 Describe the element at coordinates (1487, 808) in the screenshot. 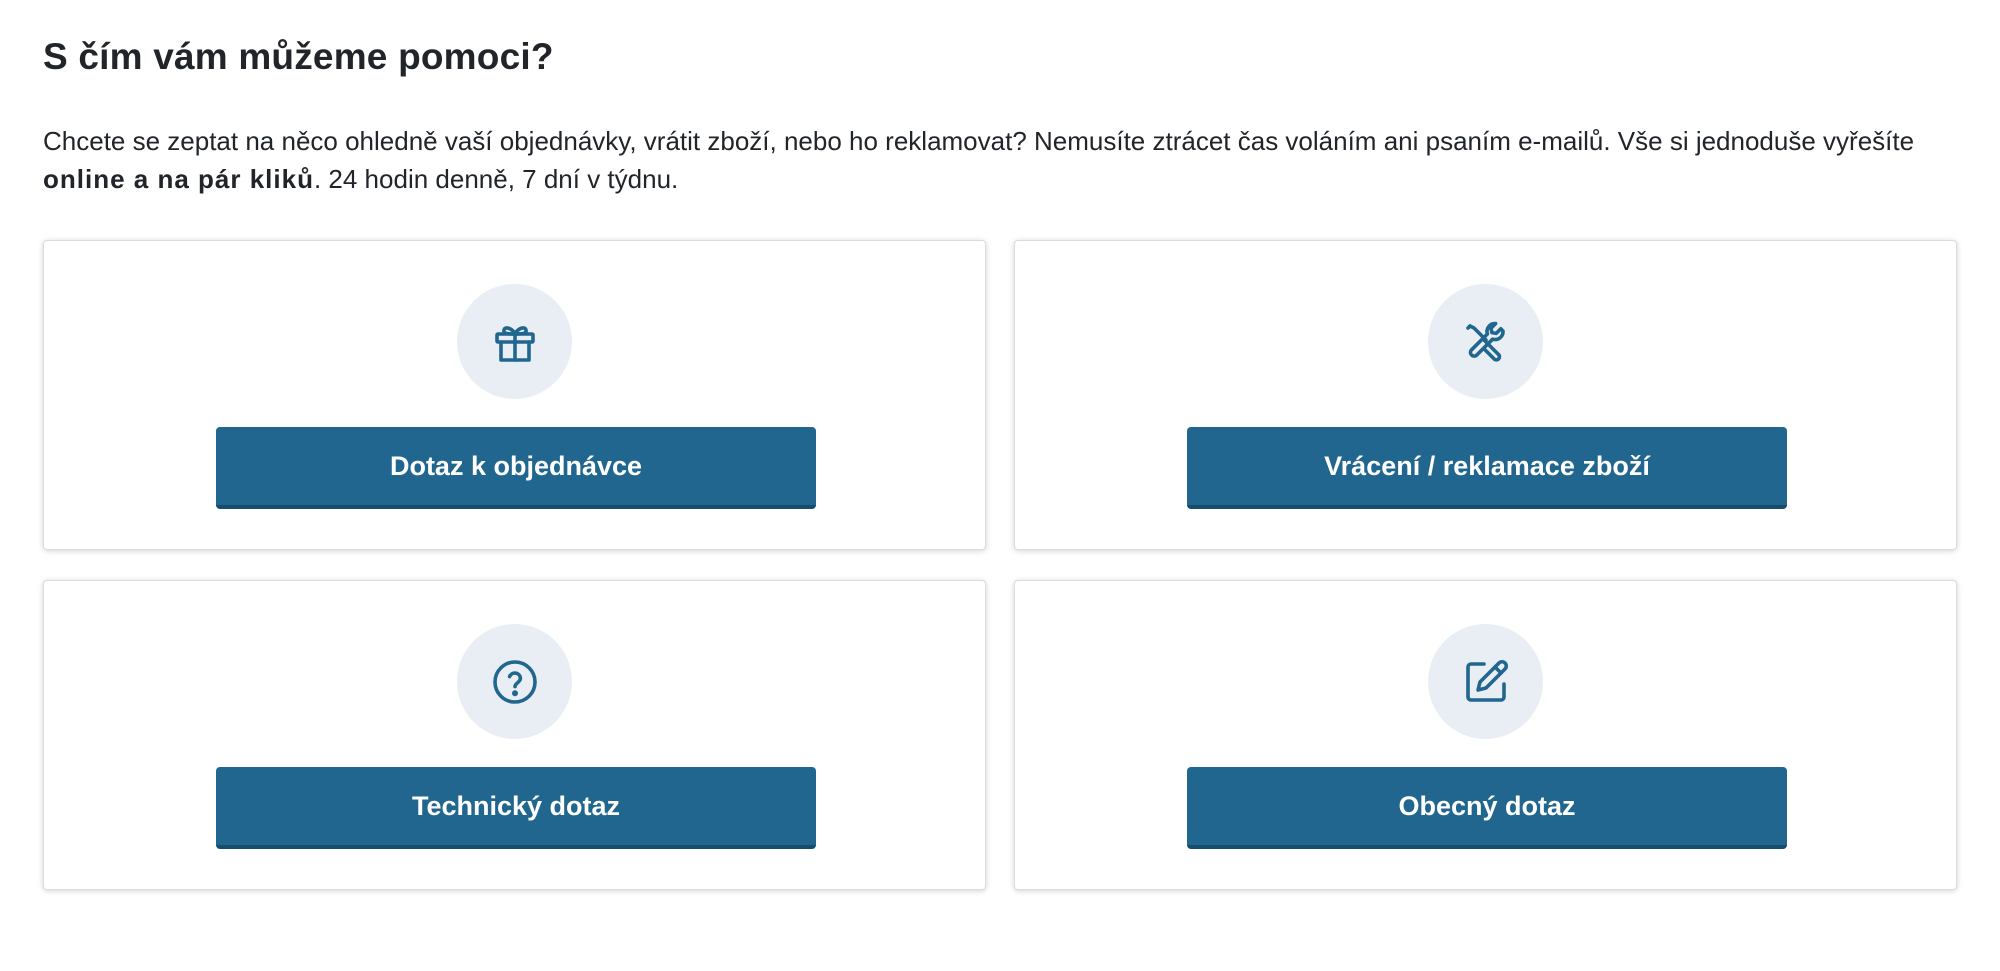

I see `general-question-button: Obecný dotaz` at that location.